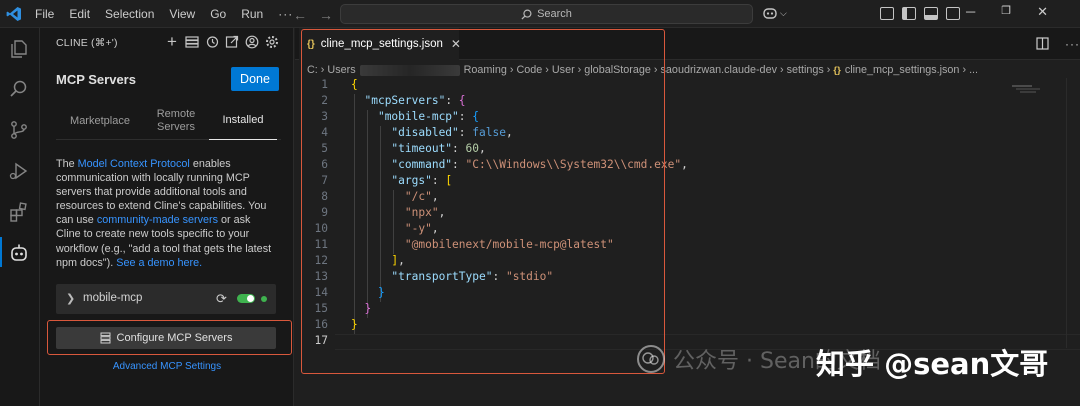 This screenshot has height=406, width=1080. What do you see at coordinates (381, 292) in the screenshot?
I see `code-text: }` at bounding box center [381, 292].